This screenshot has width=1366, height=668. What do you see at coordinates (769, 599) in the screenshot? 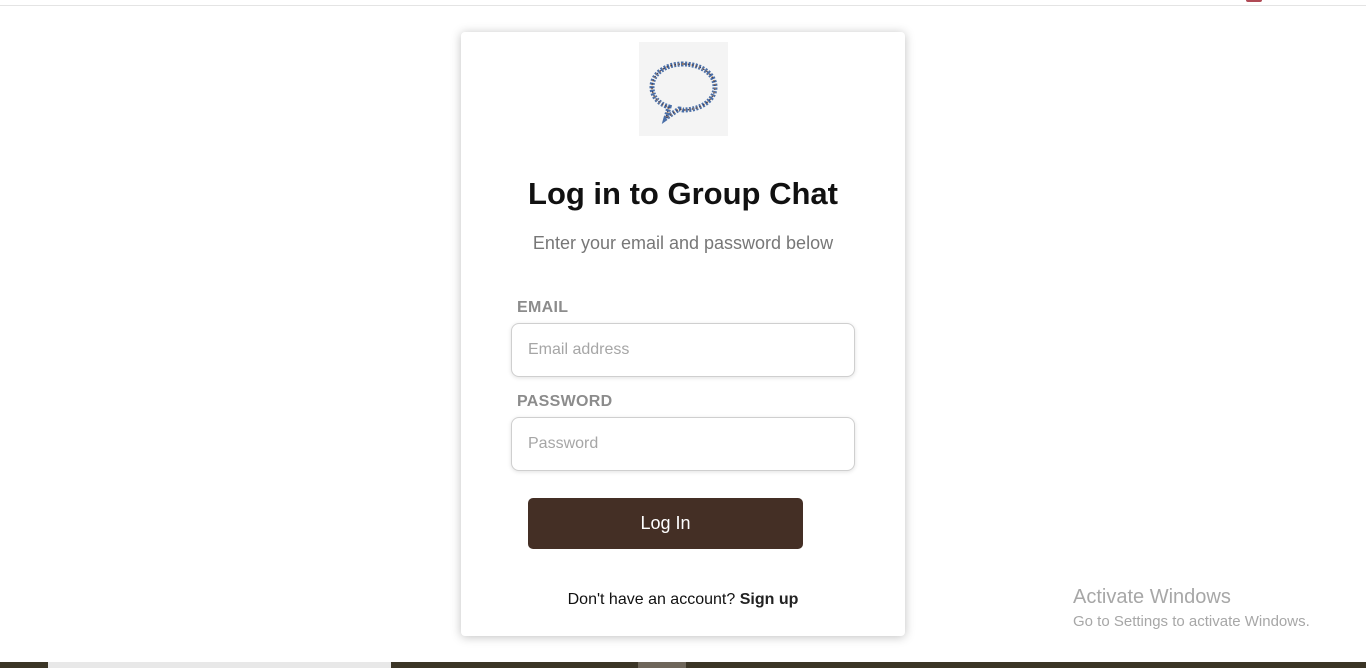
I see `signup-link: Sign up` at bounding box center [769, 599].